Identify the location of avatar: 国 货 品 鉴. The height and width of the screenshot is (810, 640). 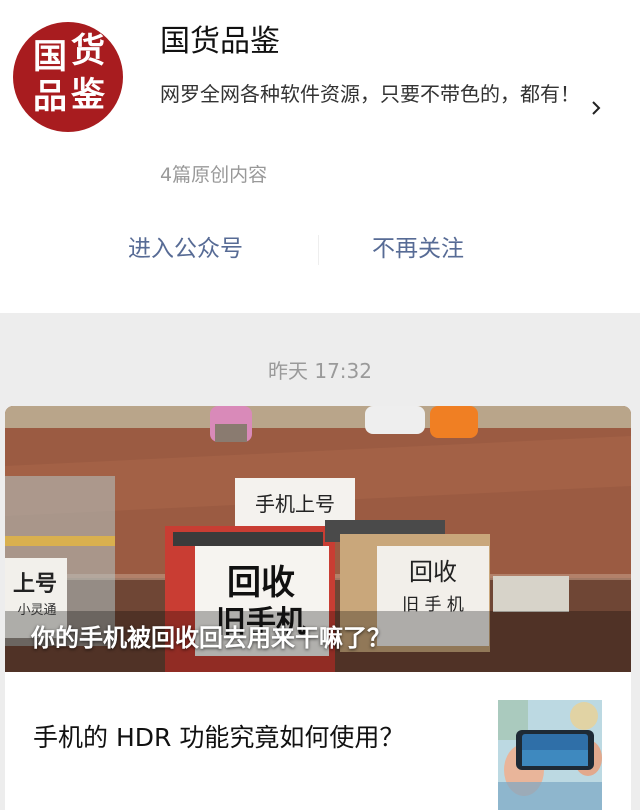
(68, 77).